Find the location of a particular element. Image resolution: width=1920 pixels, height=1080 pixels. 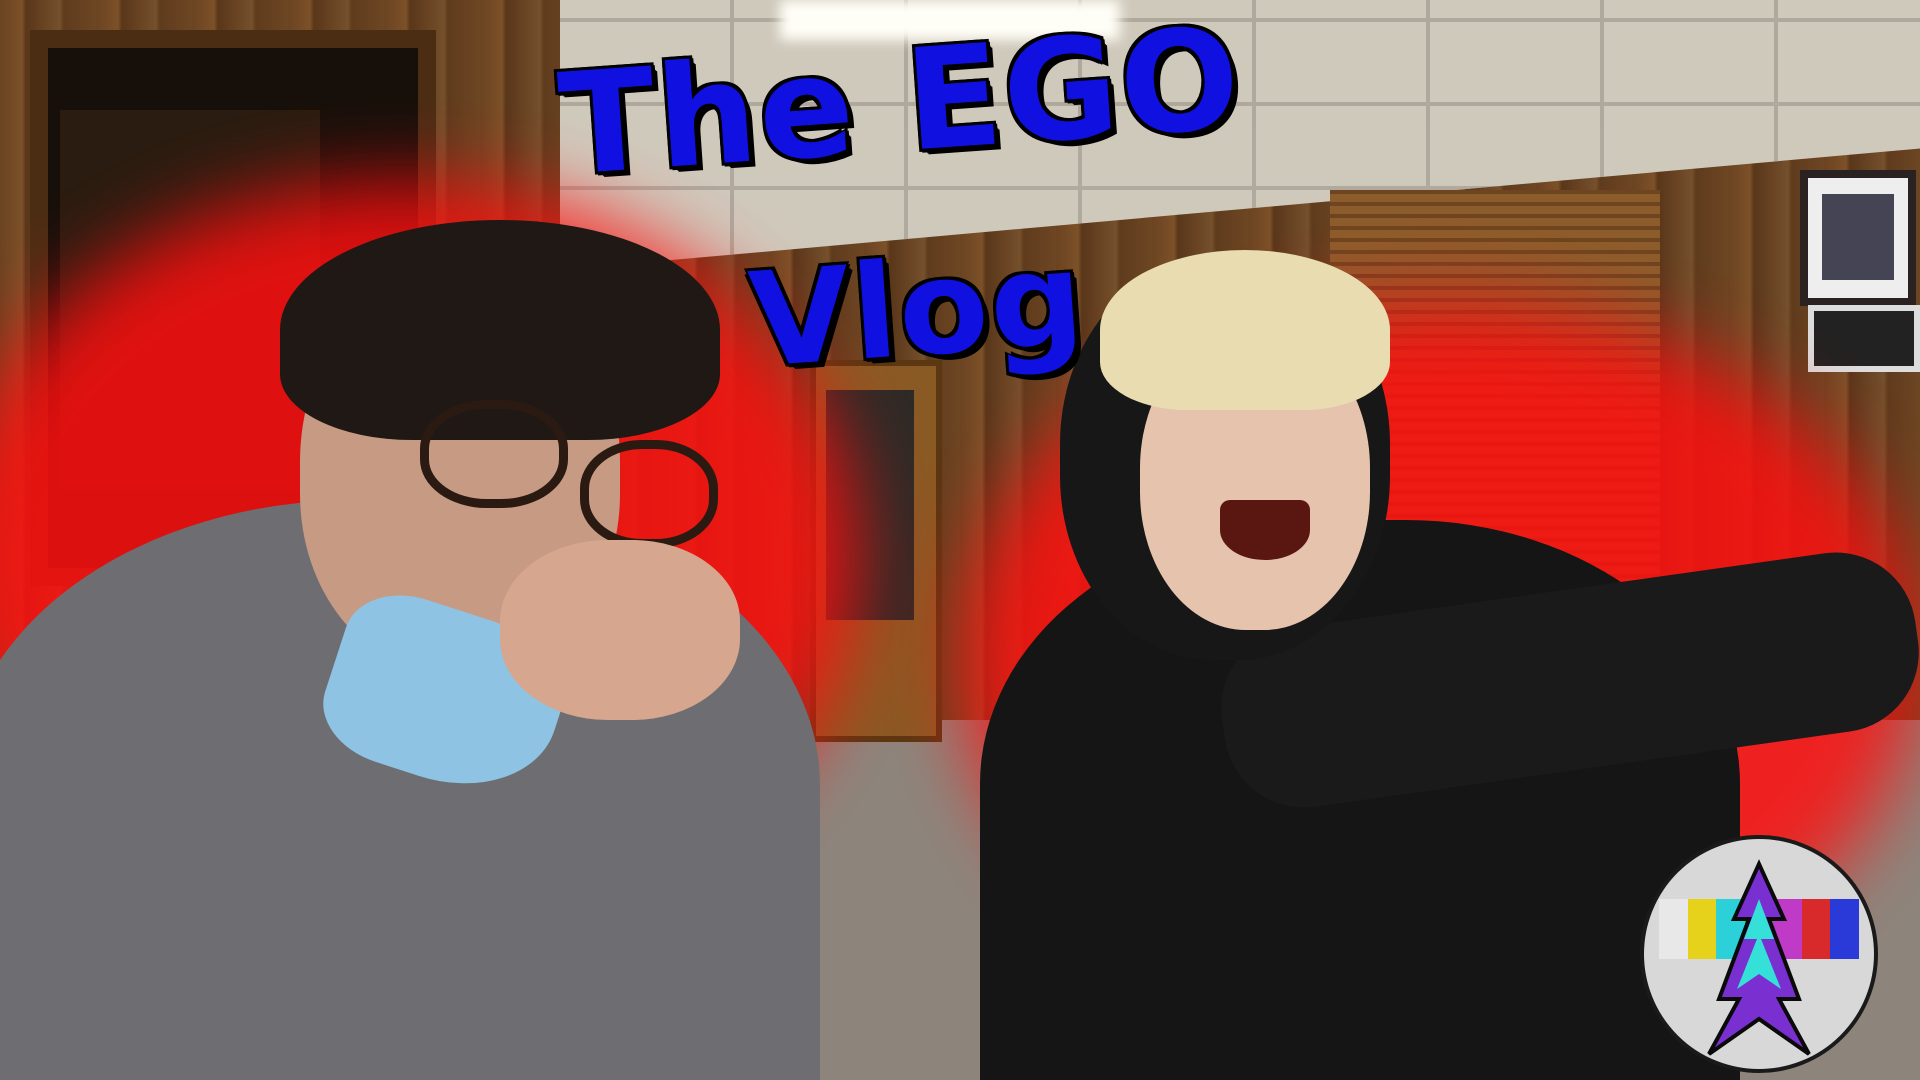

right-person-blond-hair is located at coordinates (1245, 330).